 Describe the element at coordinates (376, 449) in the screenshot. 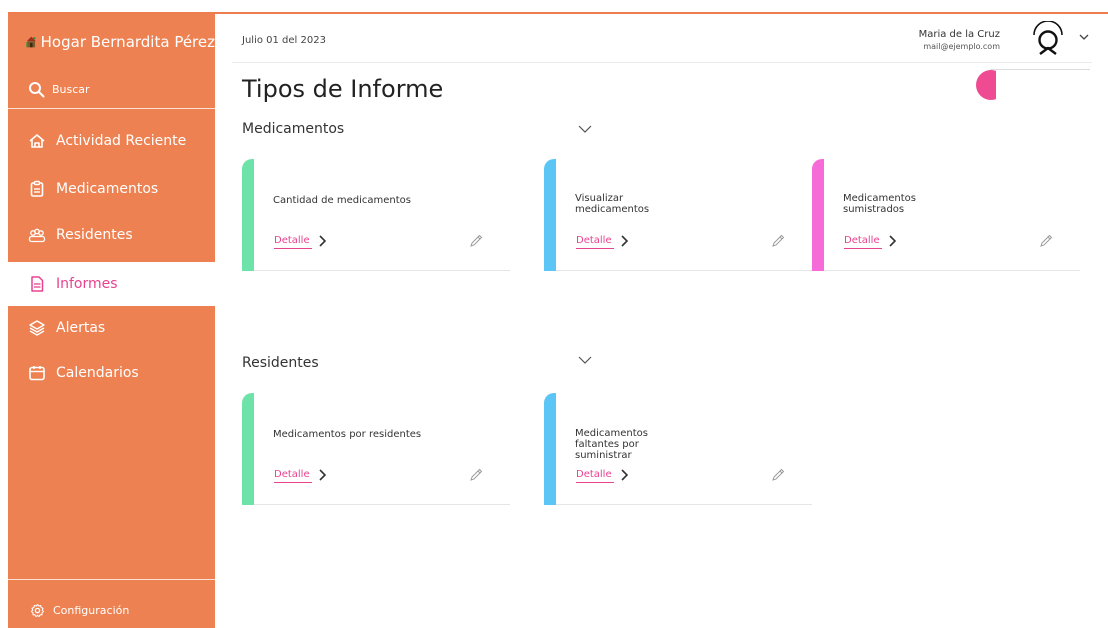

I see `report-card: Medicamentos por residentes Detalle` at that location.